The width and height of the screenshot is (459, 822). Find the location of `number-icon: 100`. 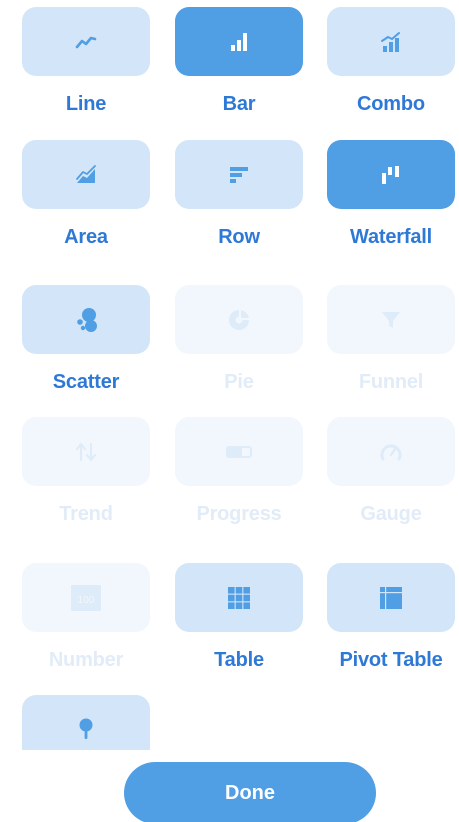

number-icon: 100 is located at coordinates (86, 597).